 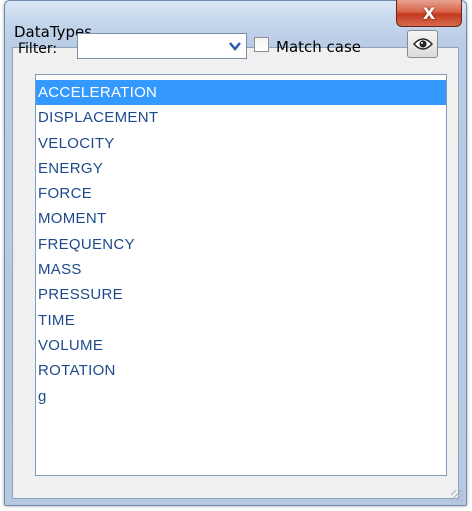 What do you see at coordinates (241, 117) in the screenshot?
I see `list-item: DISPLACEMENT` at bounding box center [241, 117].